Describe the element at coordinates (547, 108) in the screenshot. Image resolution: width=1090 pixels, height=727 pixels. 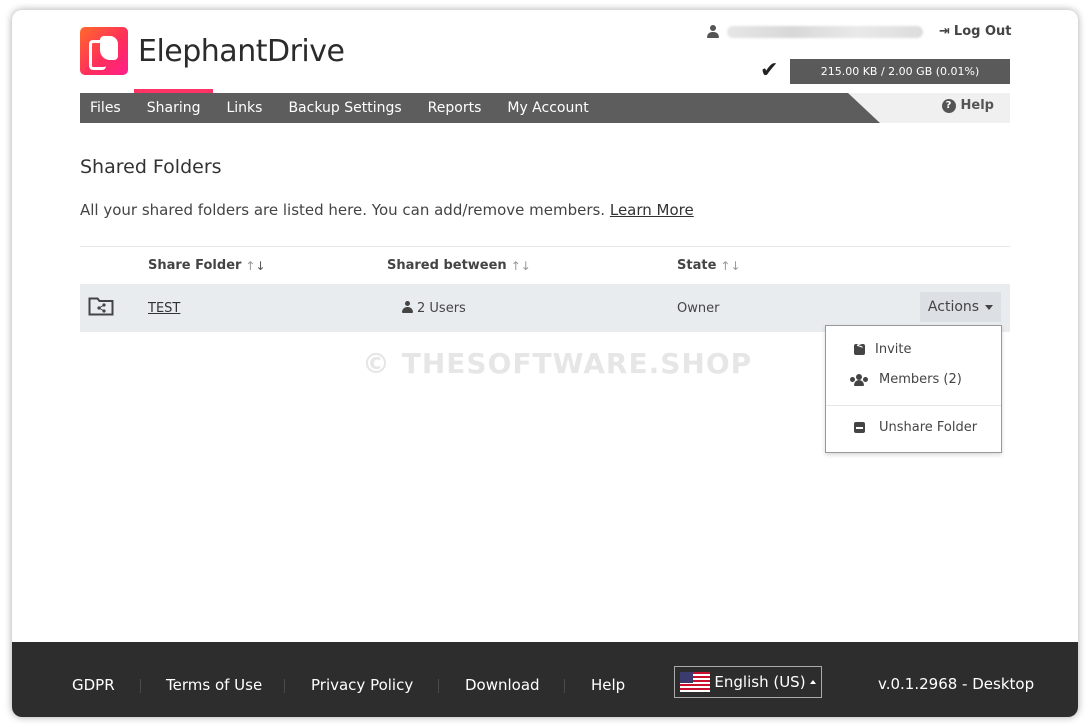
I see `nav-item-my-account: My Account` at that location.